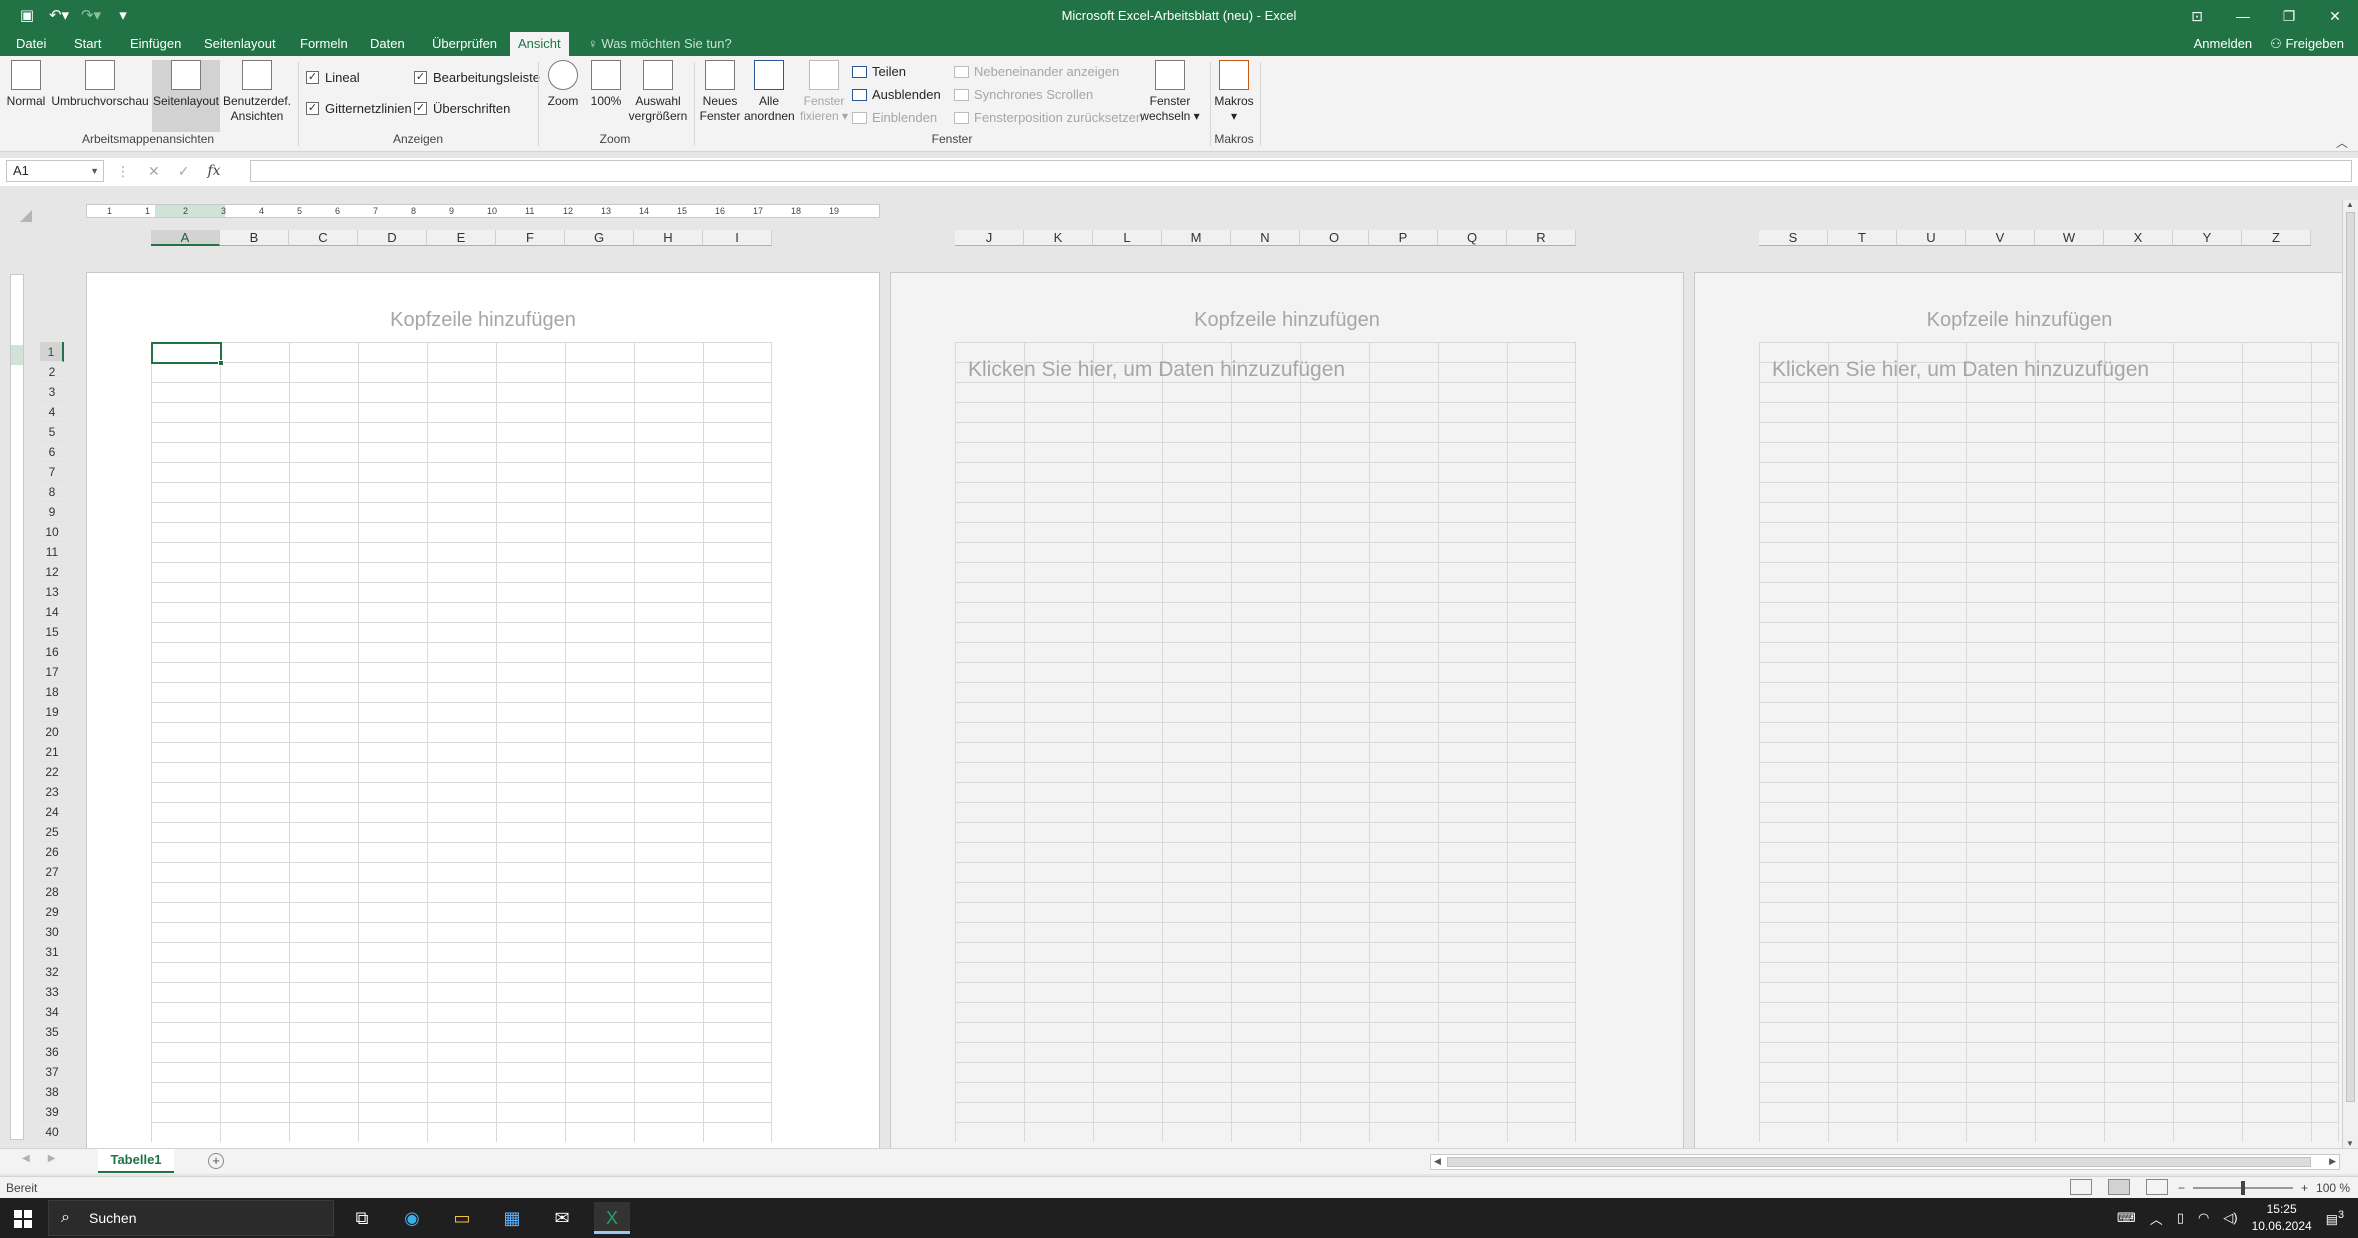 Image resolution: width=2358 pixels, height=1238 pixels. I want to click on row-header: 29, so click(52, 912).